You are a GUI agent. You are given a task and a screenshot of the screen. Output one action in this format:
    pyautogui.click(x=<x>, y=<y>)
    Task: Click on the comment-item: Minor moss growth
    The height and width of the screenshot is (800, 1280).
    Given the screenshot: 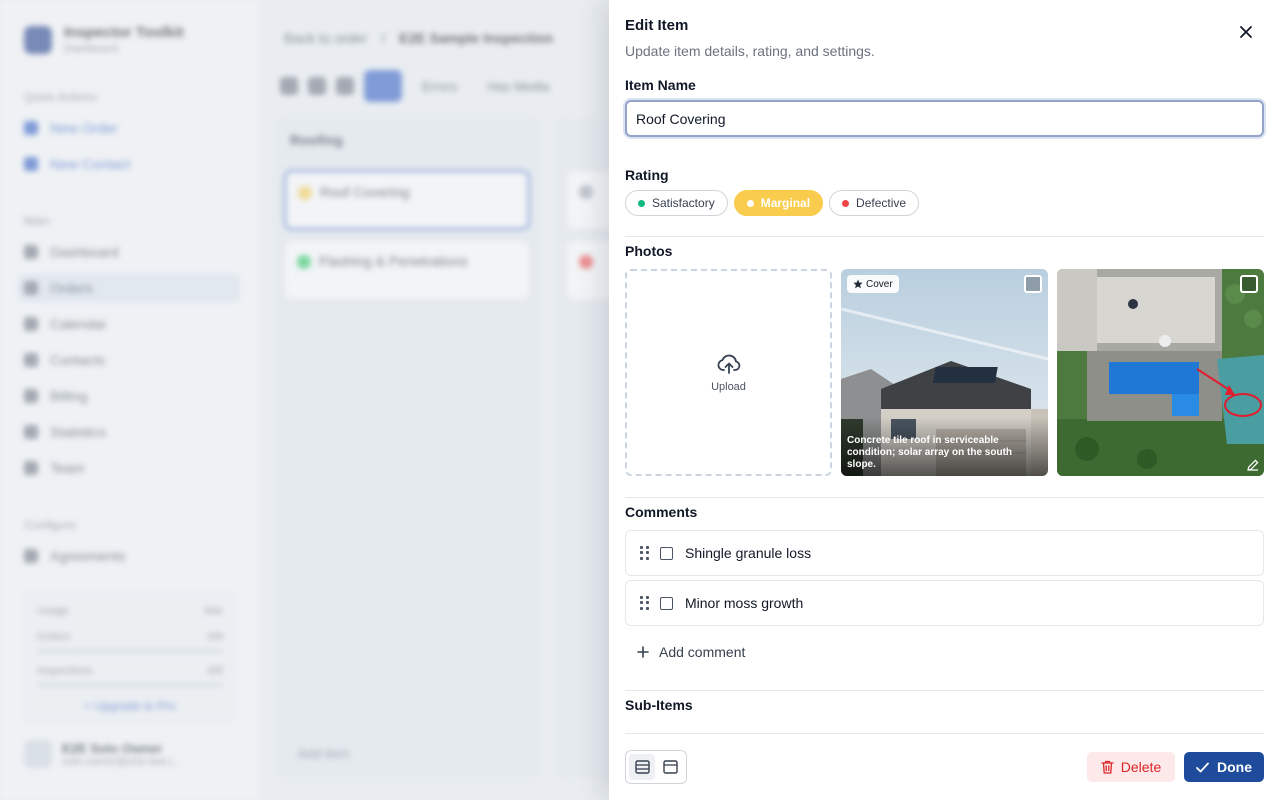 What is the action you would take?
    pyautogui.click(x=944, y=603)
    